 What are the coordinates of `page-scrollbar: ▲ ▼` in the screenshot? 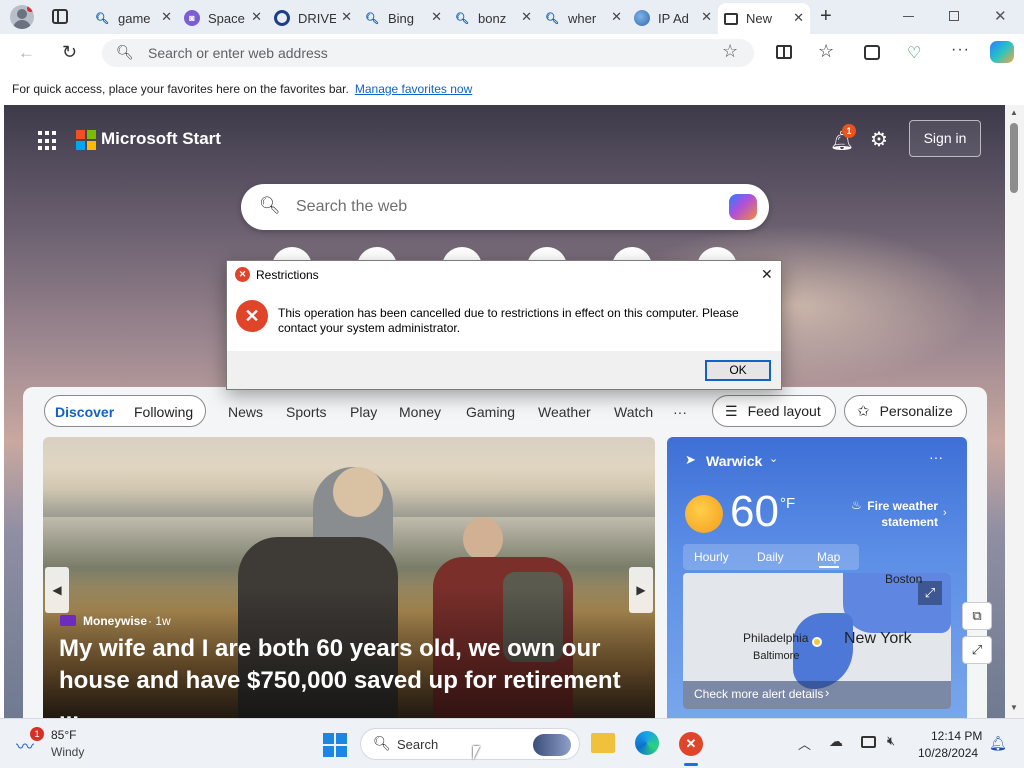 It's located at (1014, 411).